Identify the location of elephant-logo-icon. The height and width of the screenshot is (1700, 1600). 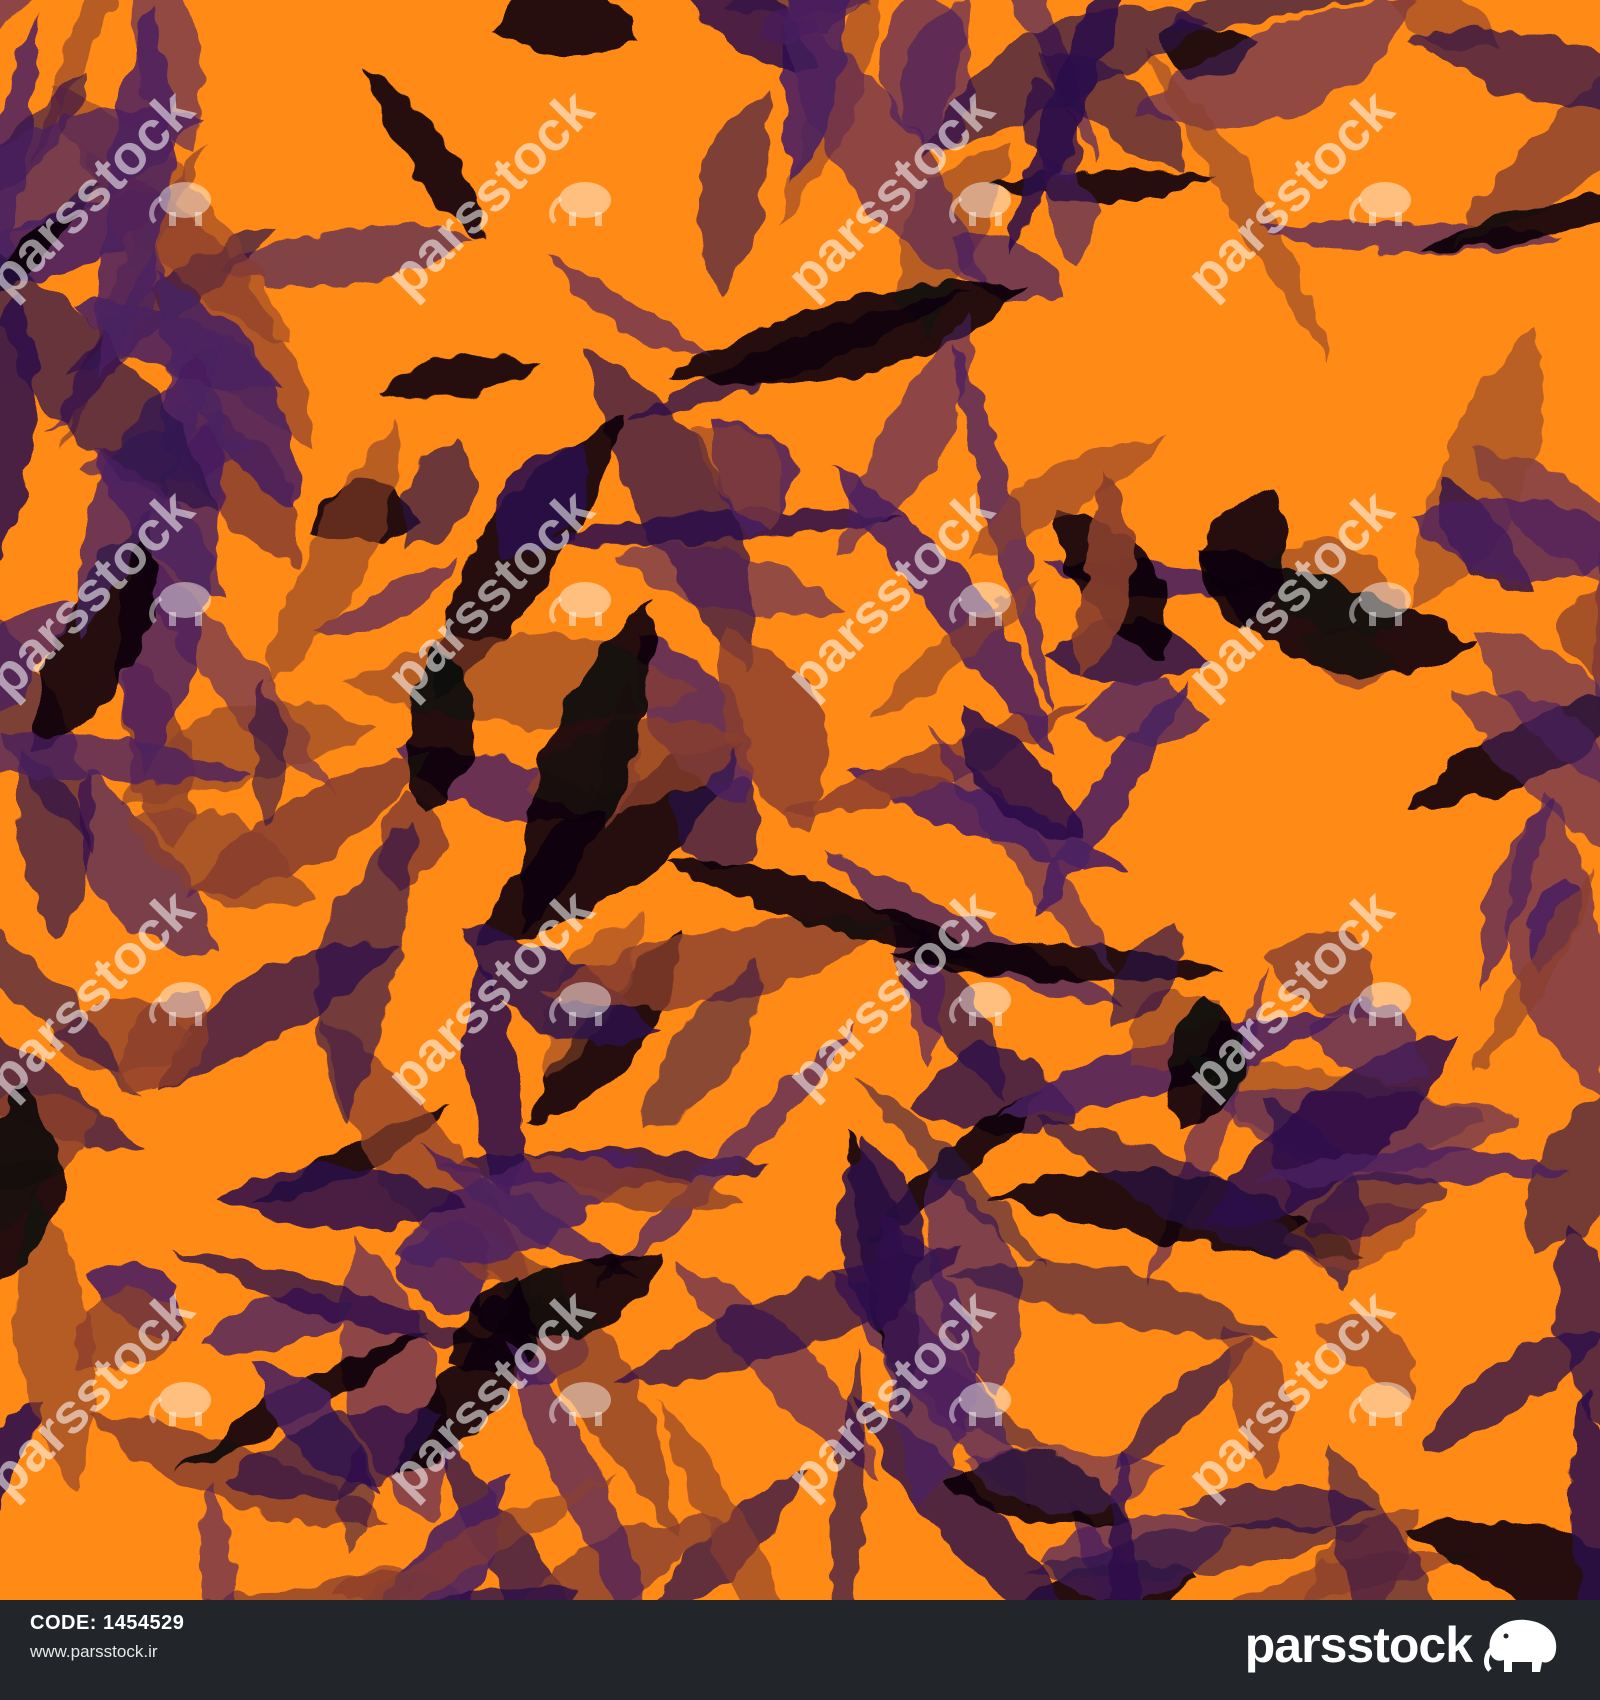
(1520, 1645).